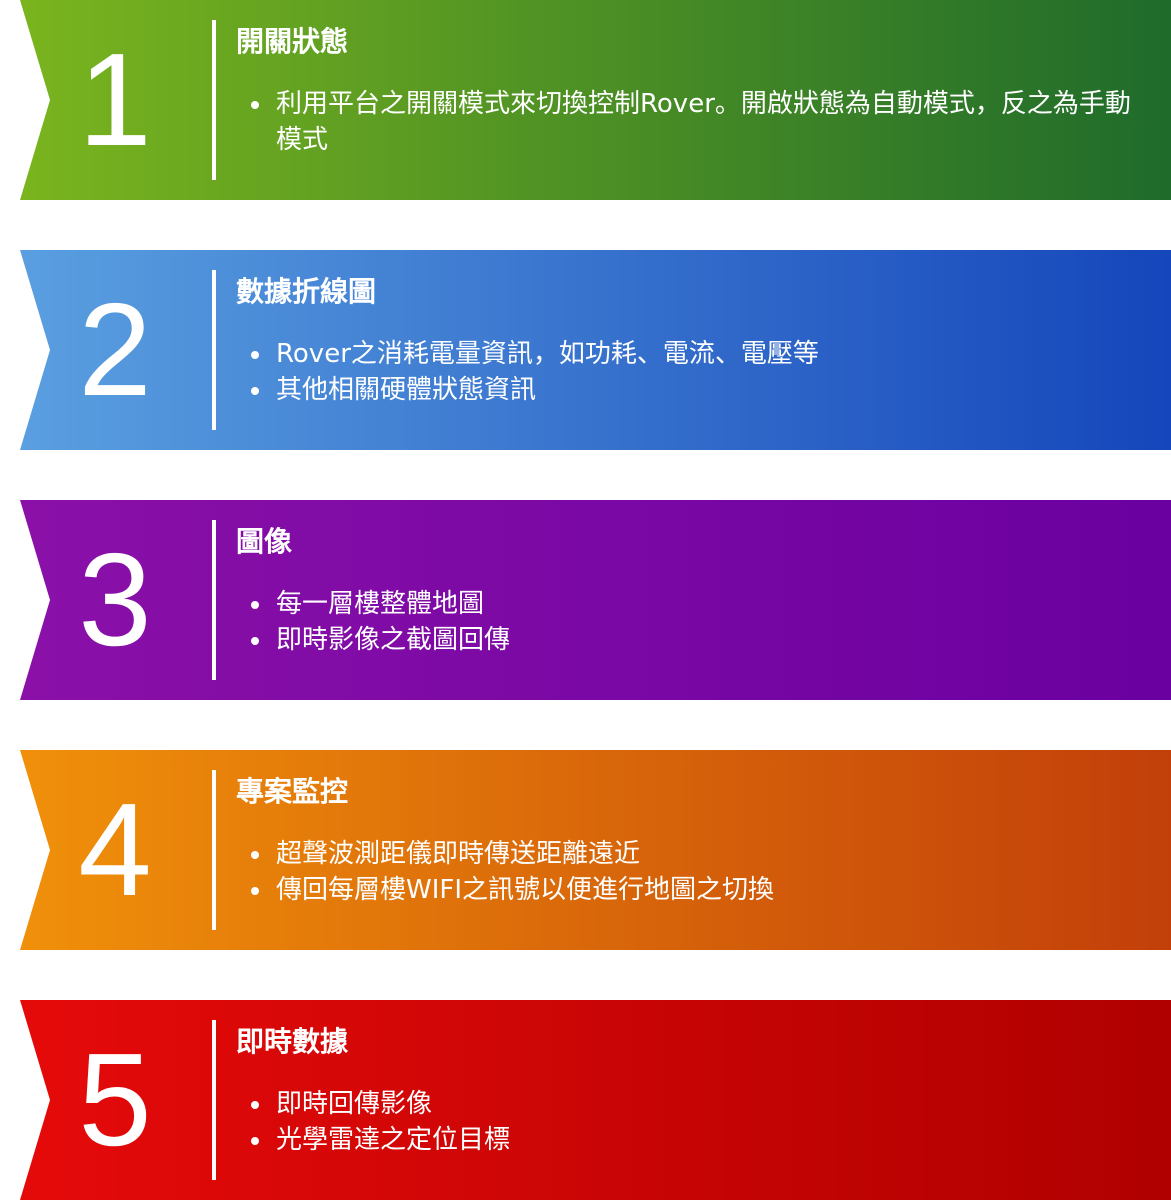 The image size is (1171, 1201). I want to click on bullet-item: 傳回每層樓WIFI之訊號以便進行地圖之切換, so click(683, 890).